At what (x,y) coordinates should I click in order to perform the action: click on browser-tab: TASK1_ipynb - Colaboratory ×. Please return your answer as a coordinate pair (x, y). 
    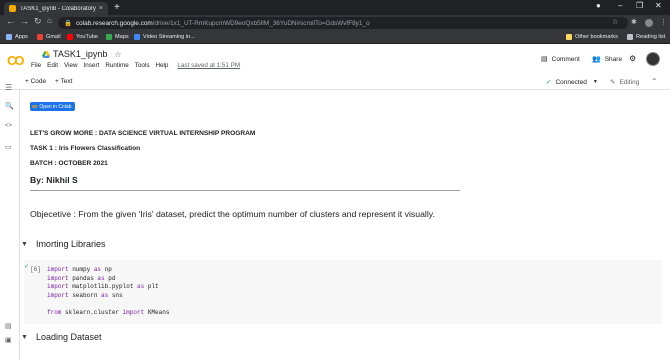
    Looking at the image, I should click on (56, 8).